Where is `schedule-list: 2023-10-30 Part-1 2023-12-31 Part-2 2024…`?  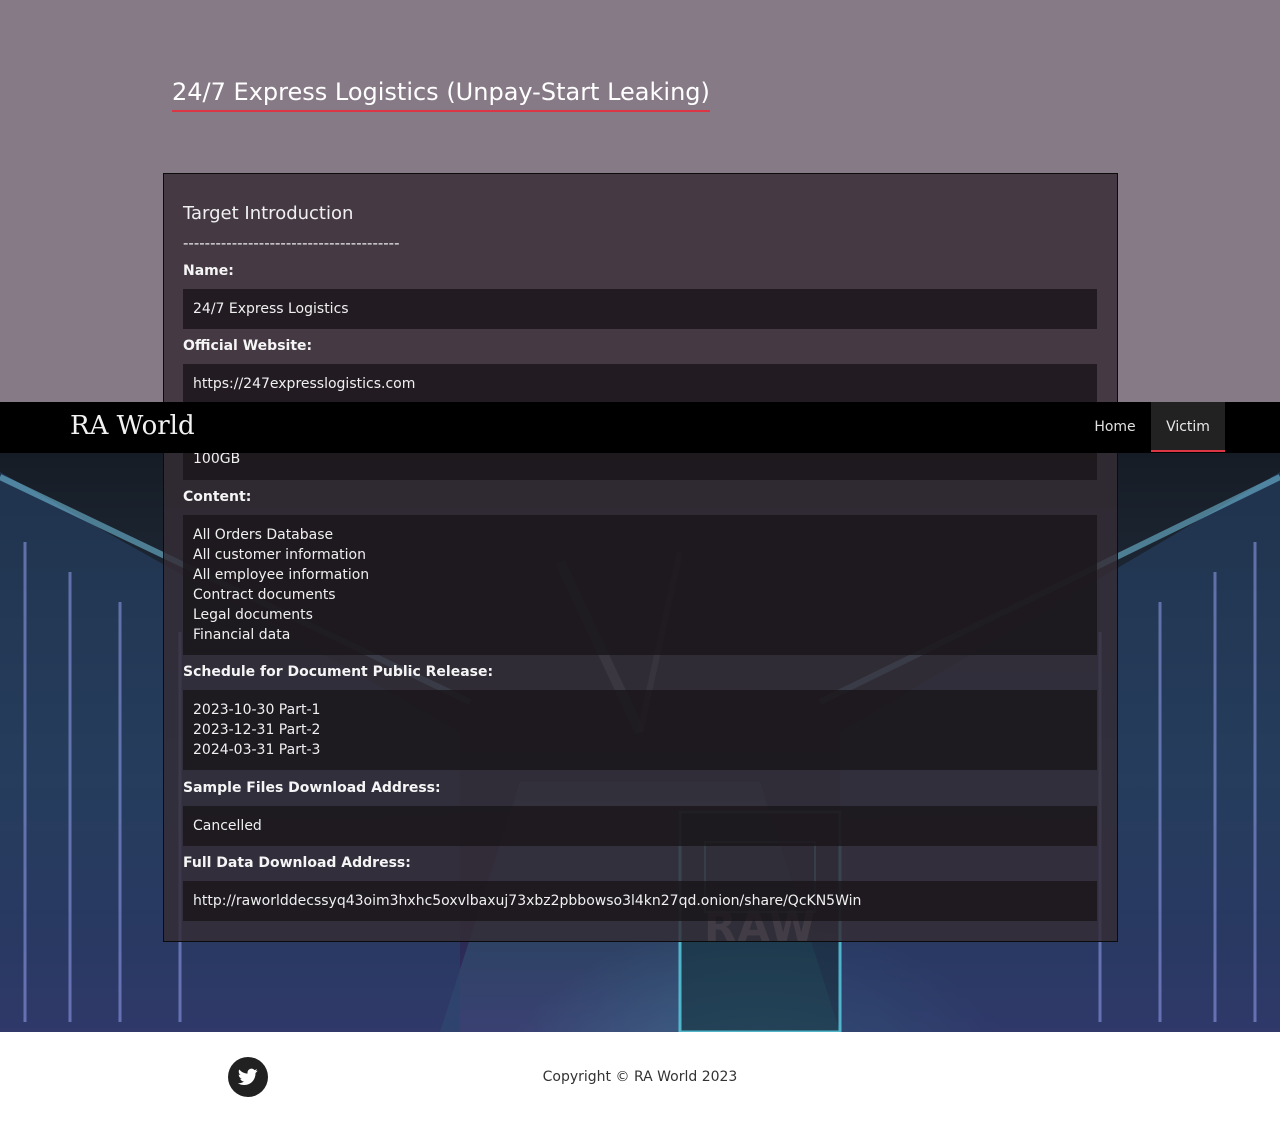 schedule-list: 2023-10-30 Part-1 2023-12-31 Part-2 2024… is located at coordinates (640, 730).